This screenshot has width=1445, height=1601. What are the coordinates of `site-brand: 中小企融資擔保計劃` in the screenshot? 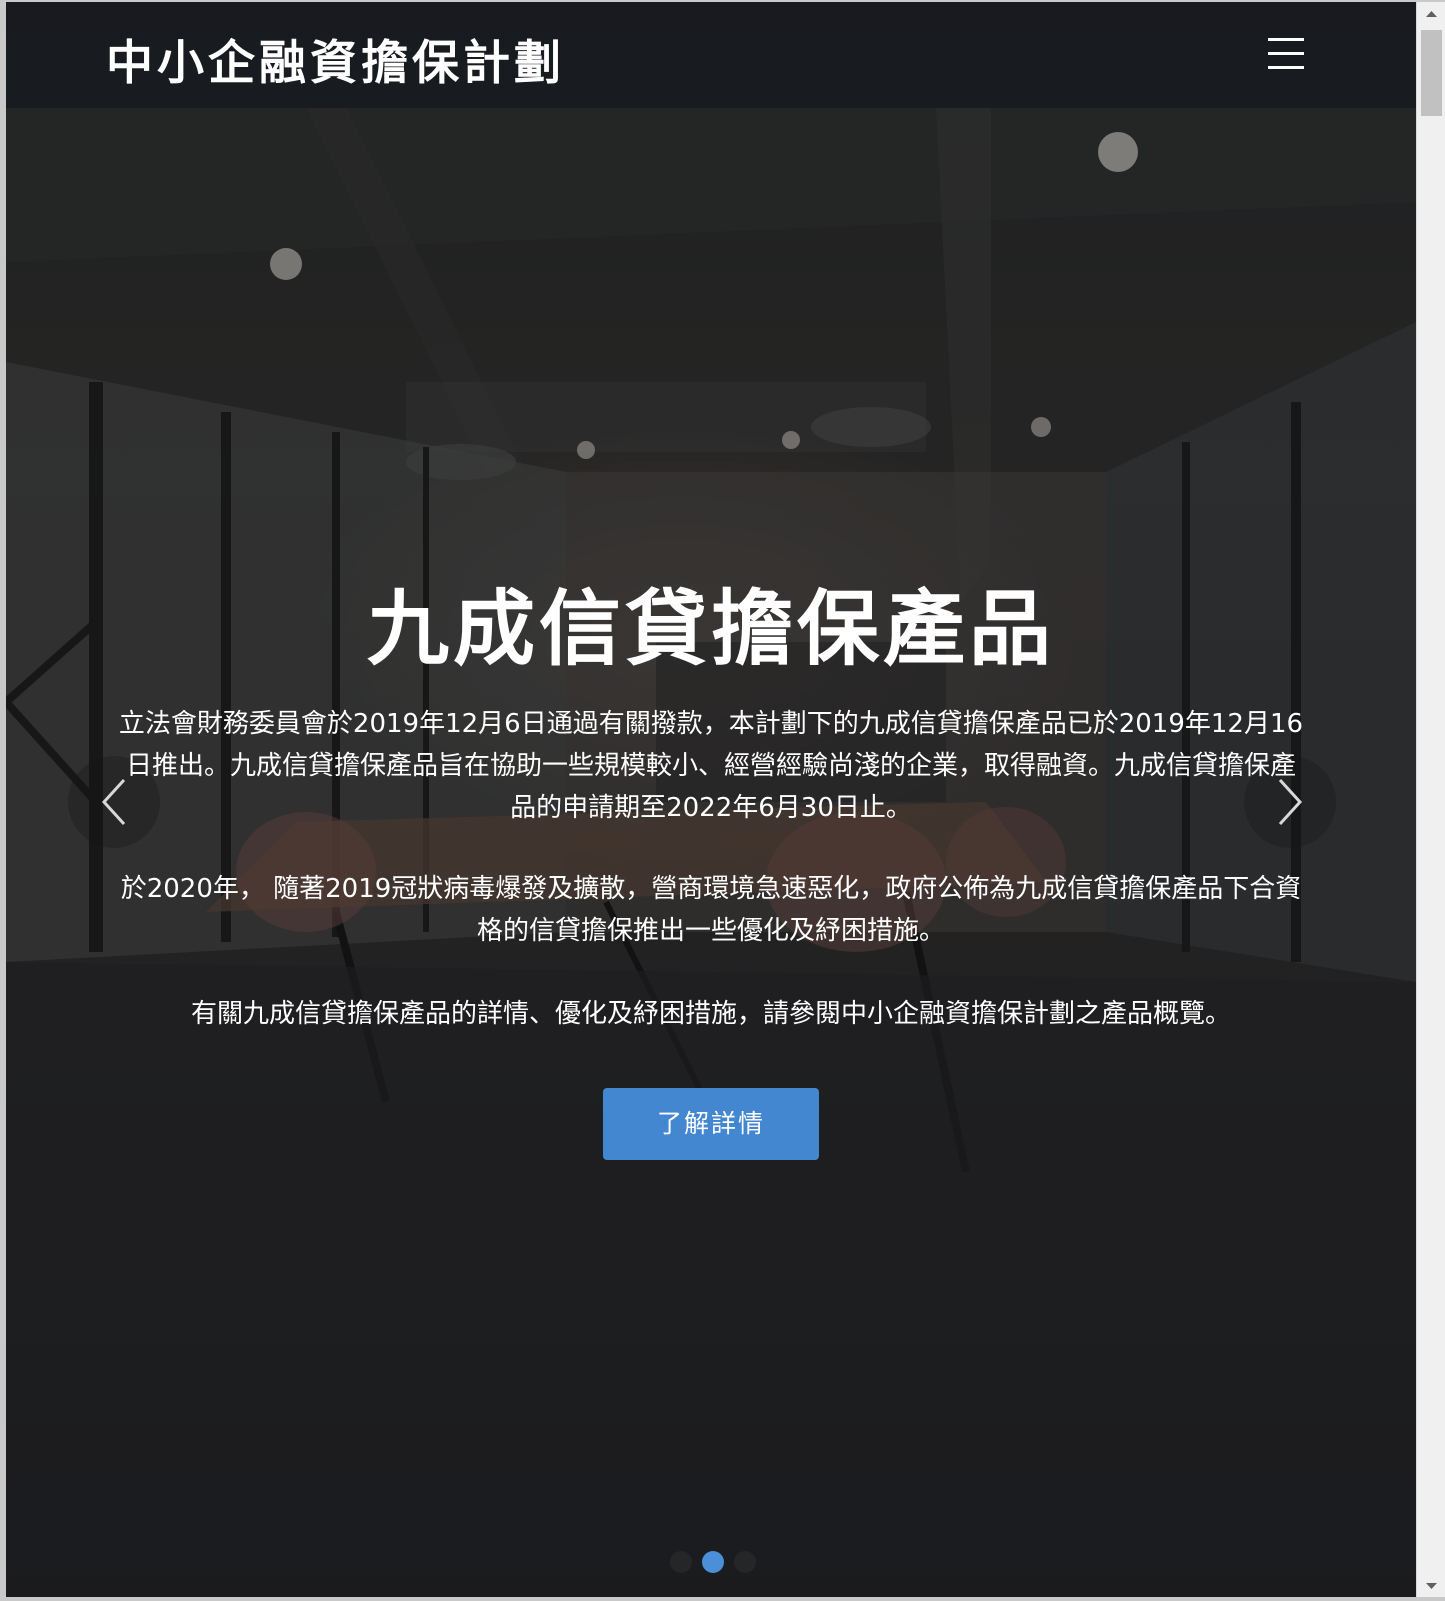 It's located at (335, 58).